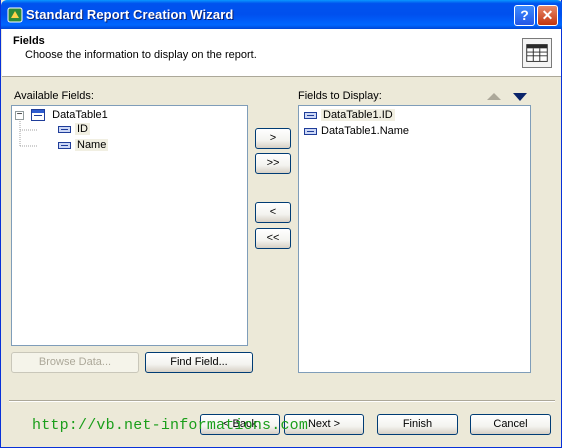 This screenshot has height=448, width=562. What do you see at coordinates (92, 145) in the screenshot?
I see `tree-label-name: Name` at bounding box center [92, 145].